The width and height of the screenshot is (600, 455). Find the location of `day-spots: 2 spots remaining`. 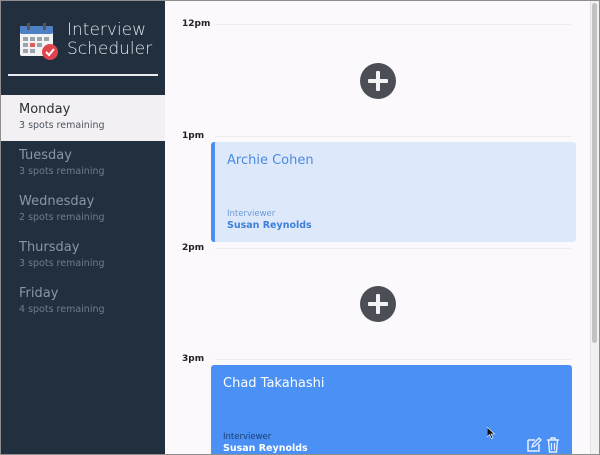

day-spots: 2 spots remaining is located at coordinates (62, 217).